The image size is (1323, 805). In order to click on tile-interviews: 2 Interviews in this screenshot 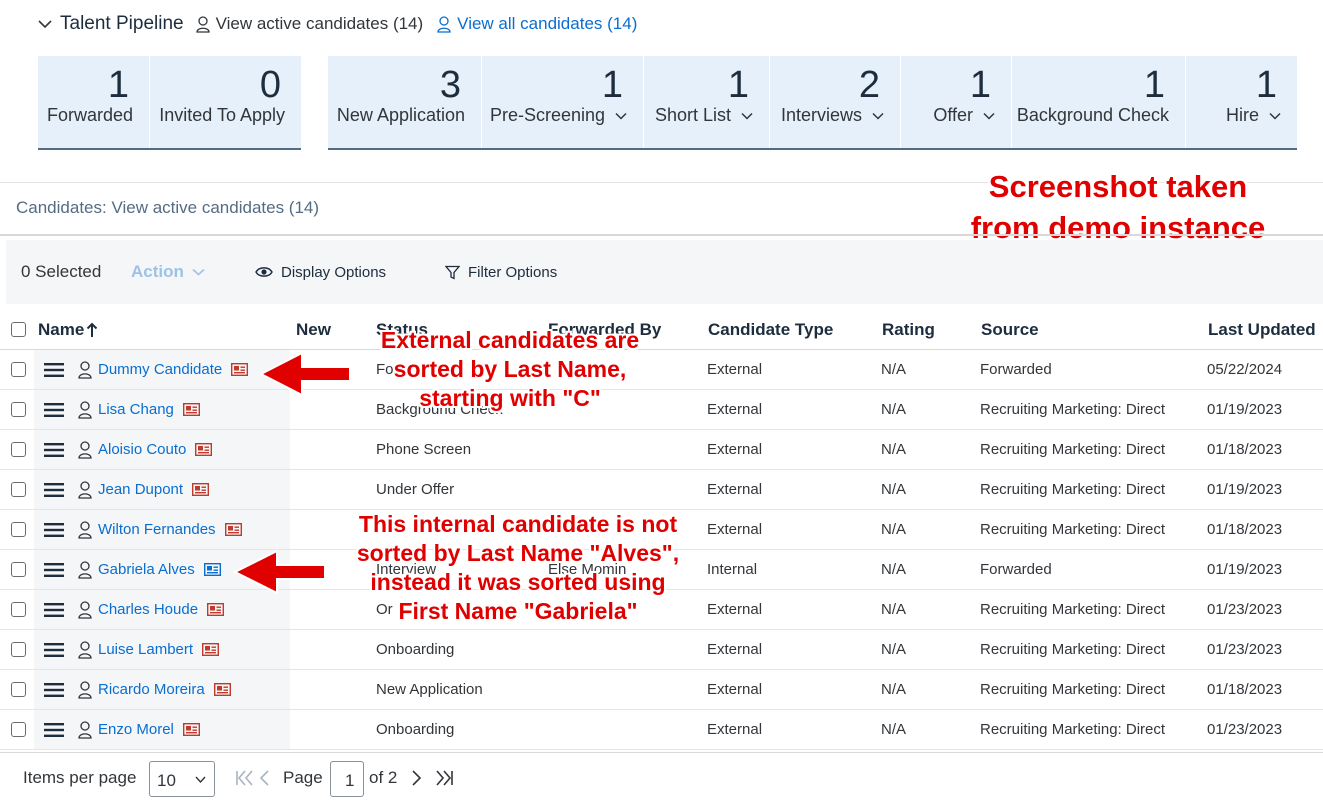, I will do `click(835, 102)`.